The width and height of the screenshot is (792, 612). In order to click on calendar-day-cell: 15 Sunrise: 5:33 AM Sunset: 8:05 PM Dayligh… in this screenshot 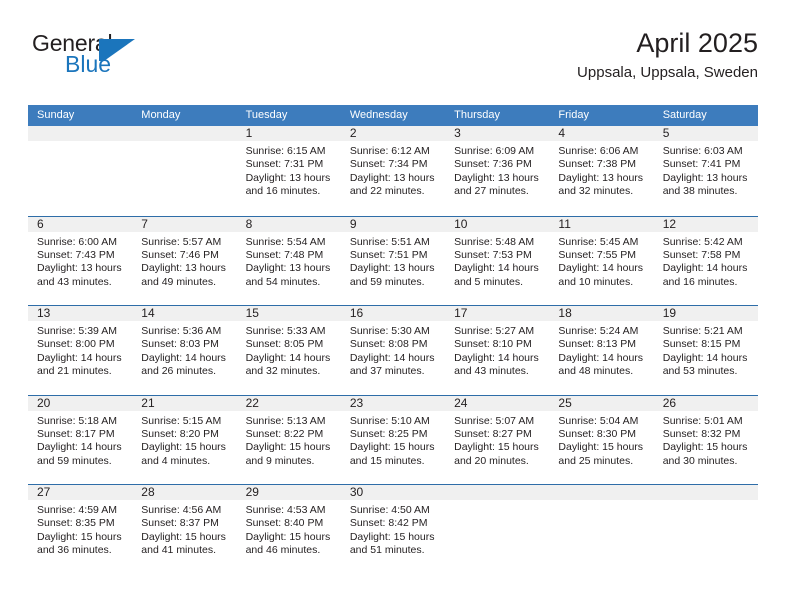, I will do `click(288, 350)`.